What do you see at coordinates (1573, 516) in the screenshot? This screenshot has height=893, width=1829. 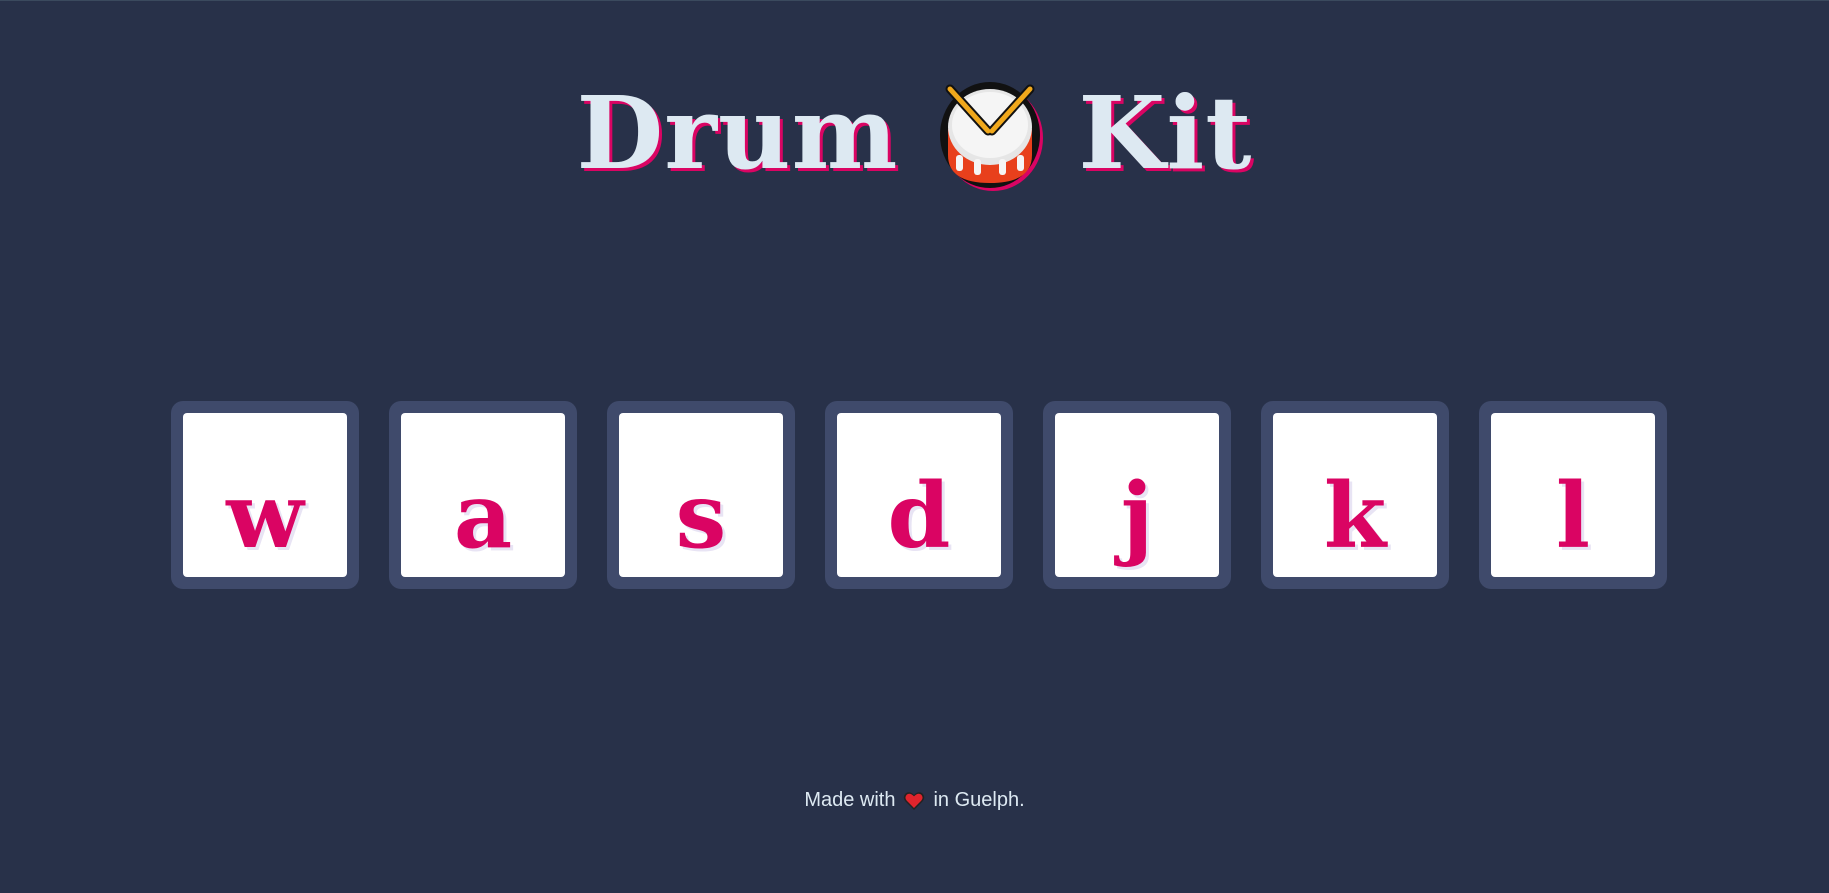 I see `key-label: l` at bounding box center [1573, 516].